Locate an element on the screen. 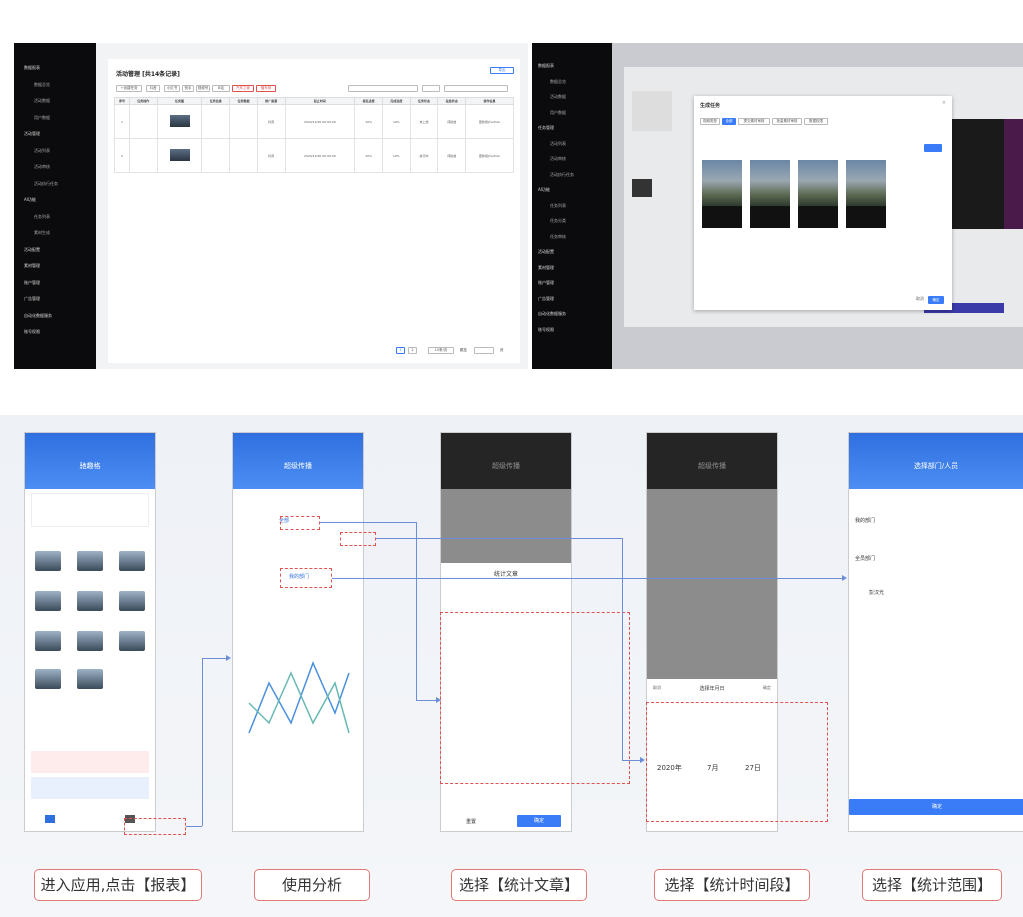 This screenshot has width=1023, height=917. tab-4: 数据权限 is located at coordinates (816, 121).